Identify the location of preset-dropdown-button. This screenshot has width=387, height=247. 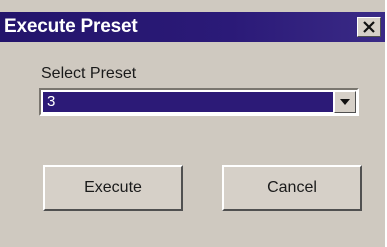
(345, 102).